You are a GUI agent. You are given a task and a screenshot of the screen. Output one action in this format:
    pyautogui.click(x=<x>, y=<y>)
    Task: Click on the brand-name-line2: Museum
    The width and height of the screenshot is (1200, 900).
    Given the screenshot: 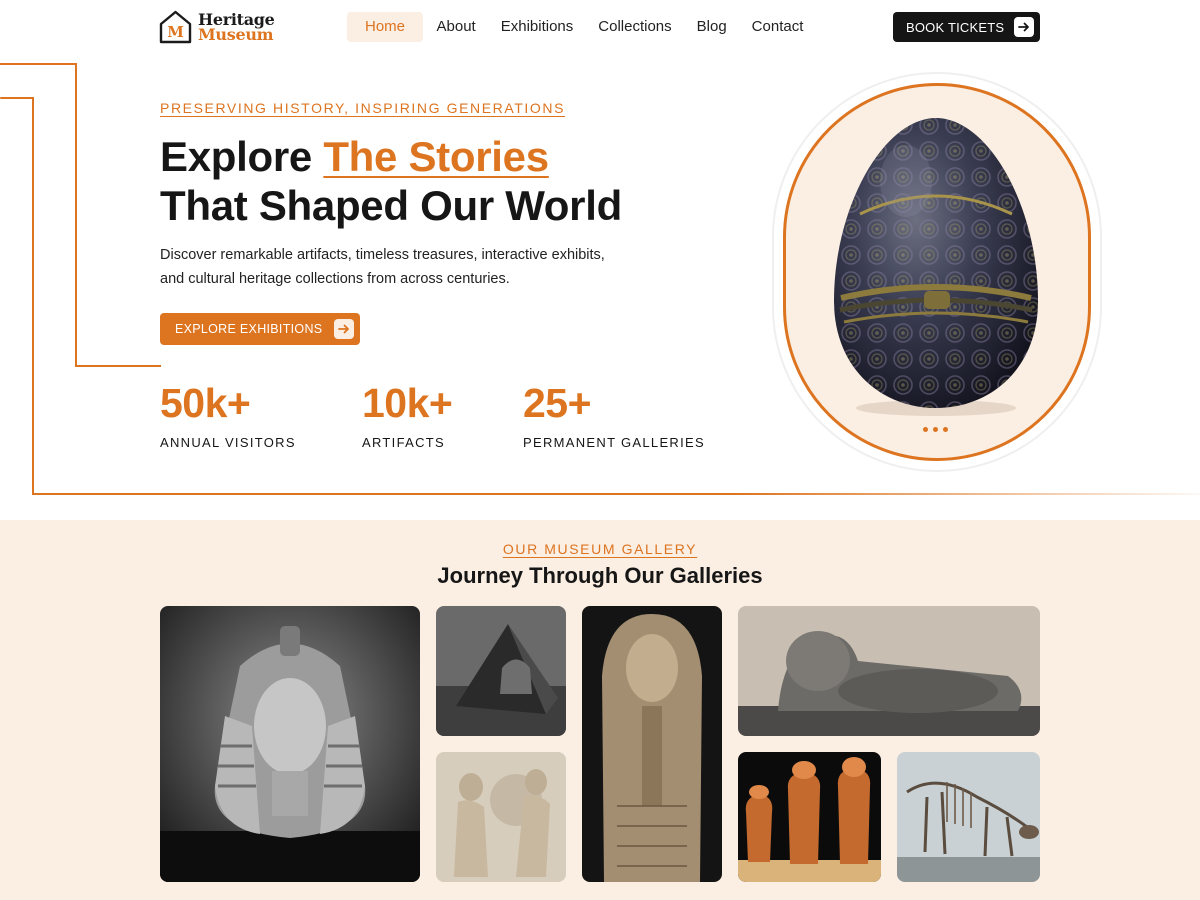 What is the action you would take?
    pyautogui.click(x=236, y=34)
    